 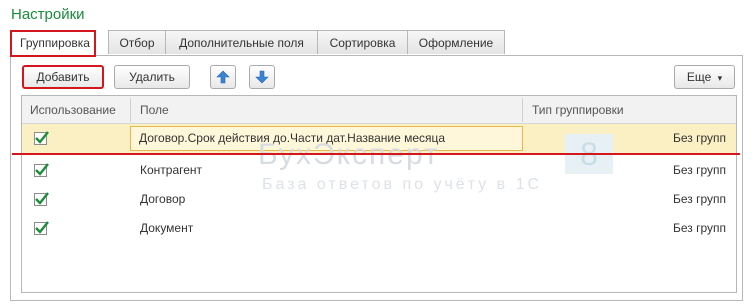 What do you see at coordinates (379, 170) in the screenshot?
I see `table-row: Контрагент Без групп` at bounding box center [379, 170].